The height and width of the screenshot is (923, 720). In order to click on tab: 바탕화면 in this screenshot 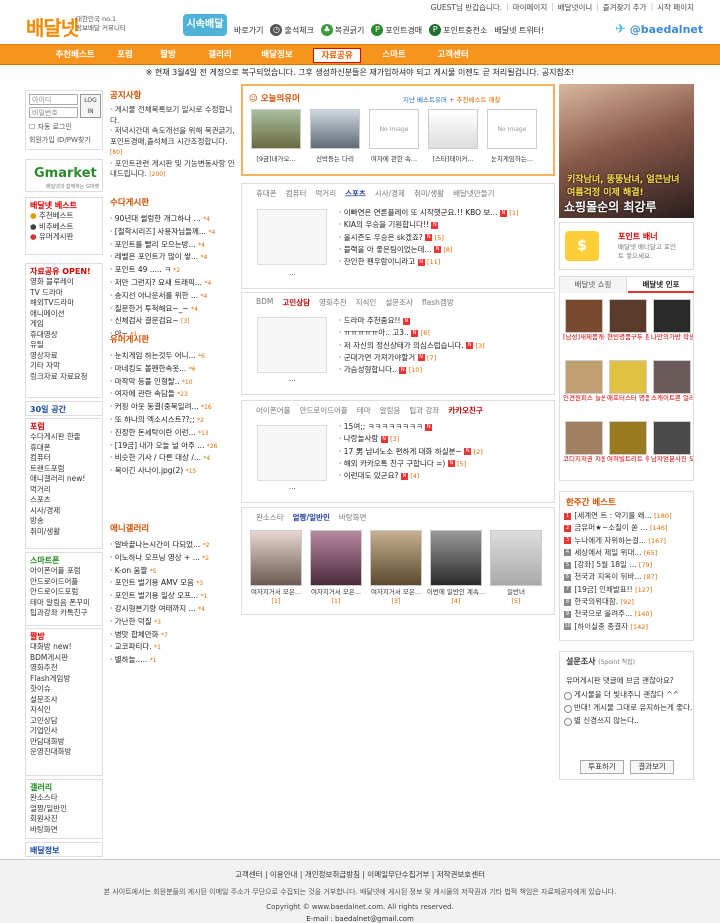, I will do `click(353, 517)`.